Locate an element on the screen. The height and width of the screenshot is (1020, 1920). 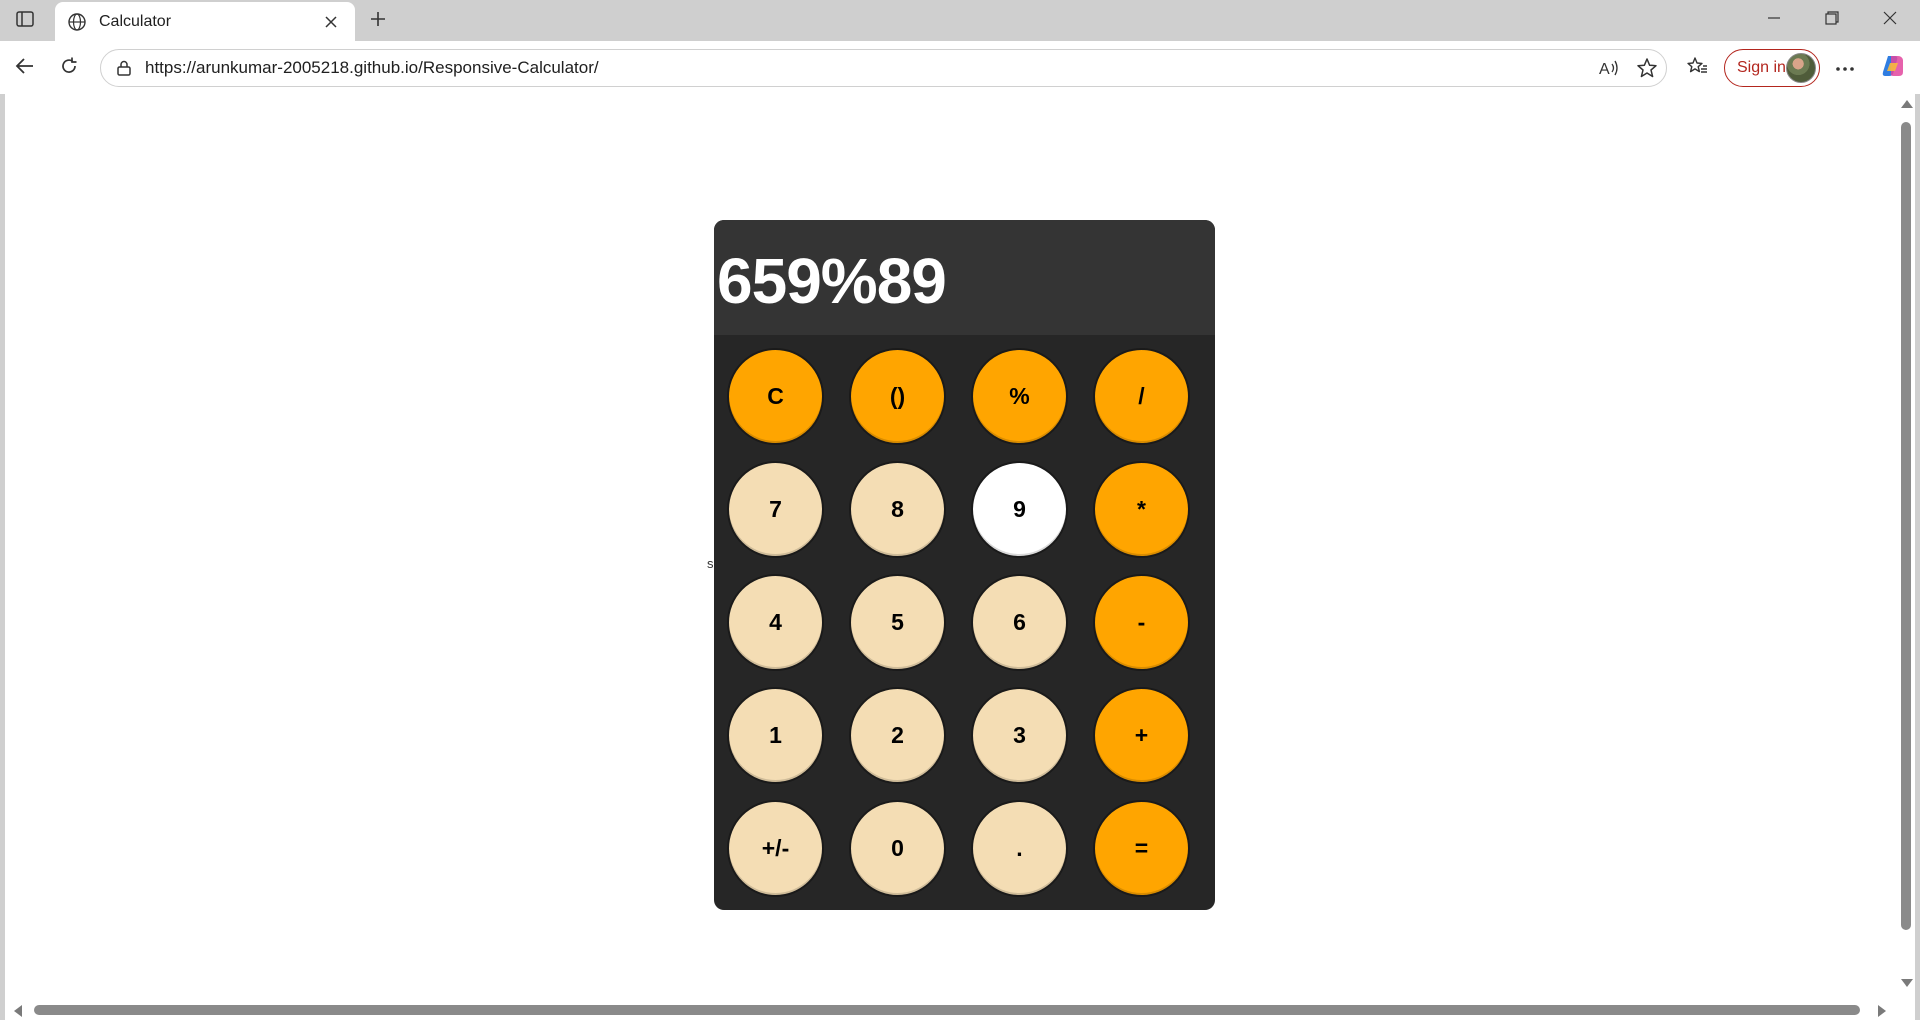
key-digit-3-button: 3 is located at coordinates (1019, 735).